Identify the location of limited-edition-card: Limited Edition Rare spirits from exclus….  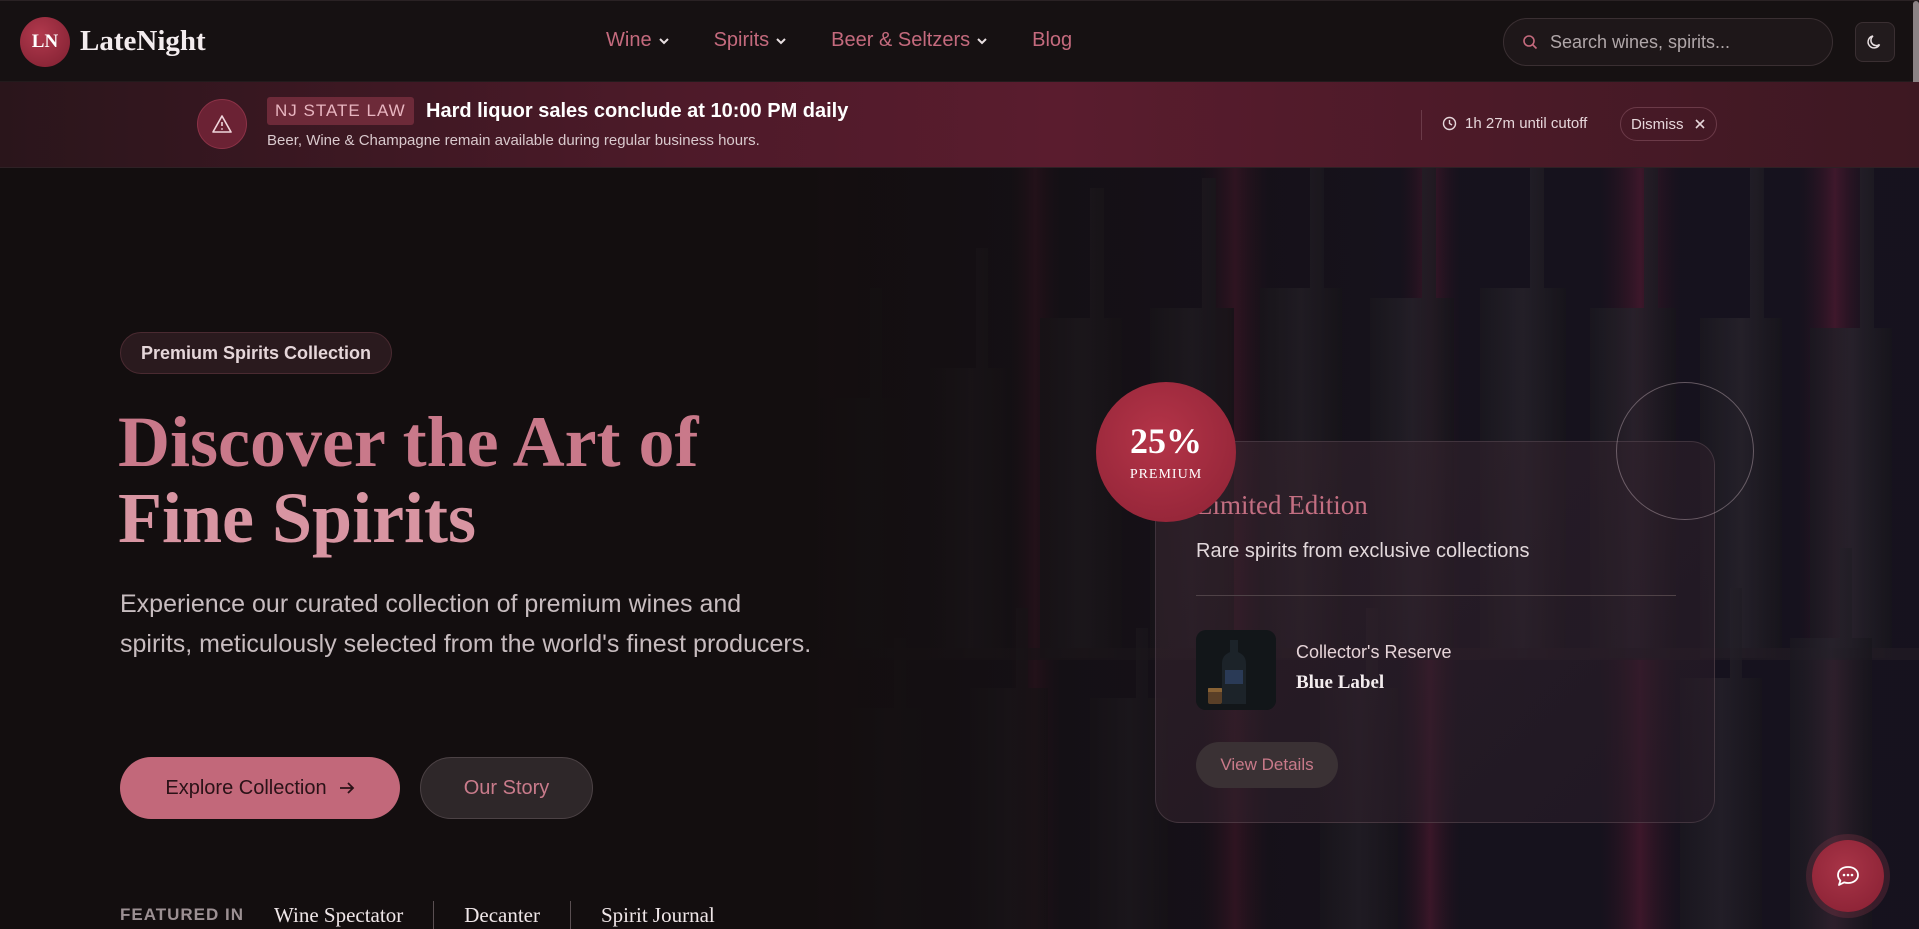
(1435, 632).